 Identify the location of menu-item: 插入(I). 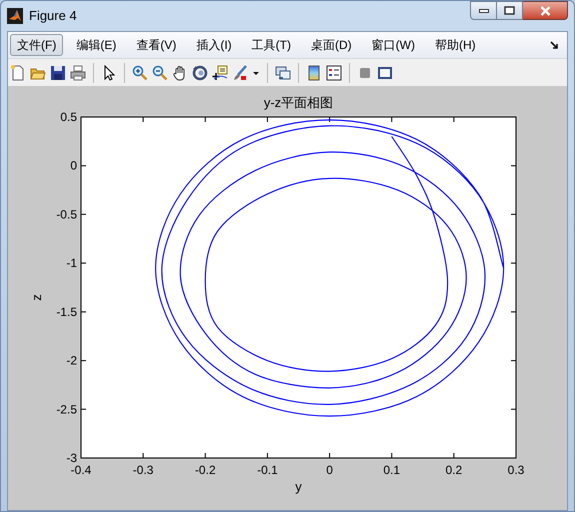
(214, 45).